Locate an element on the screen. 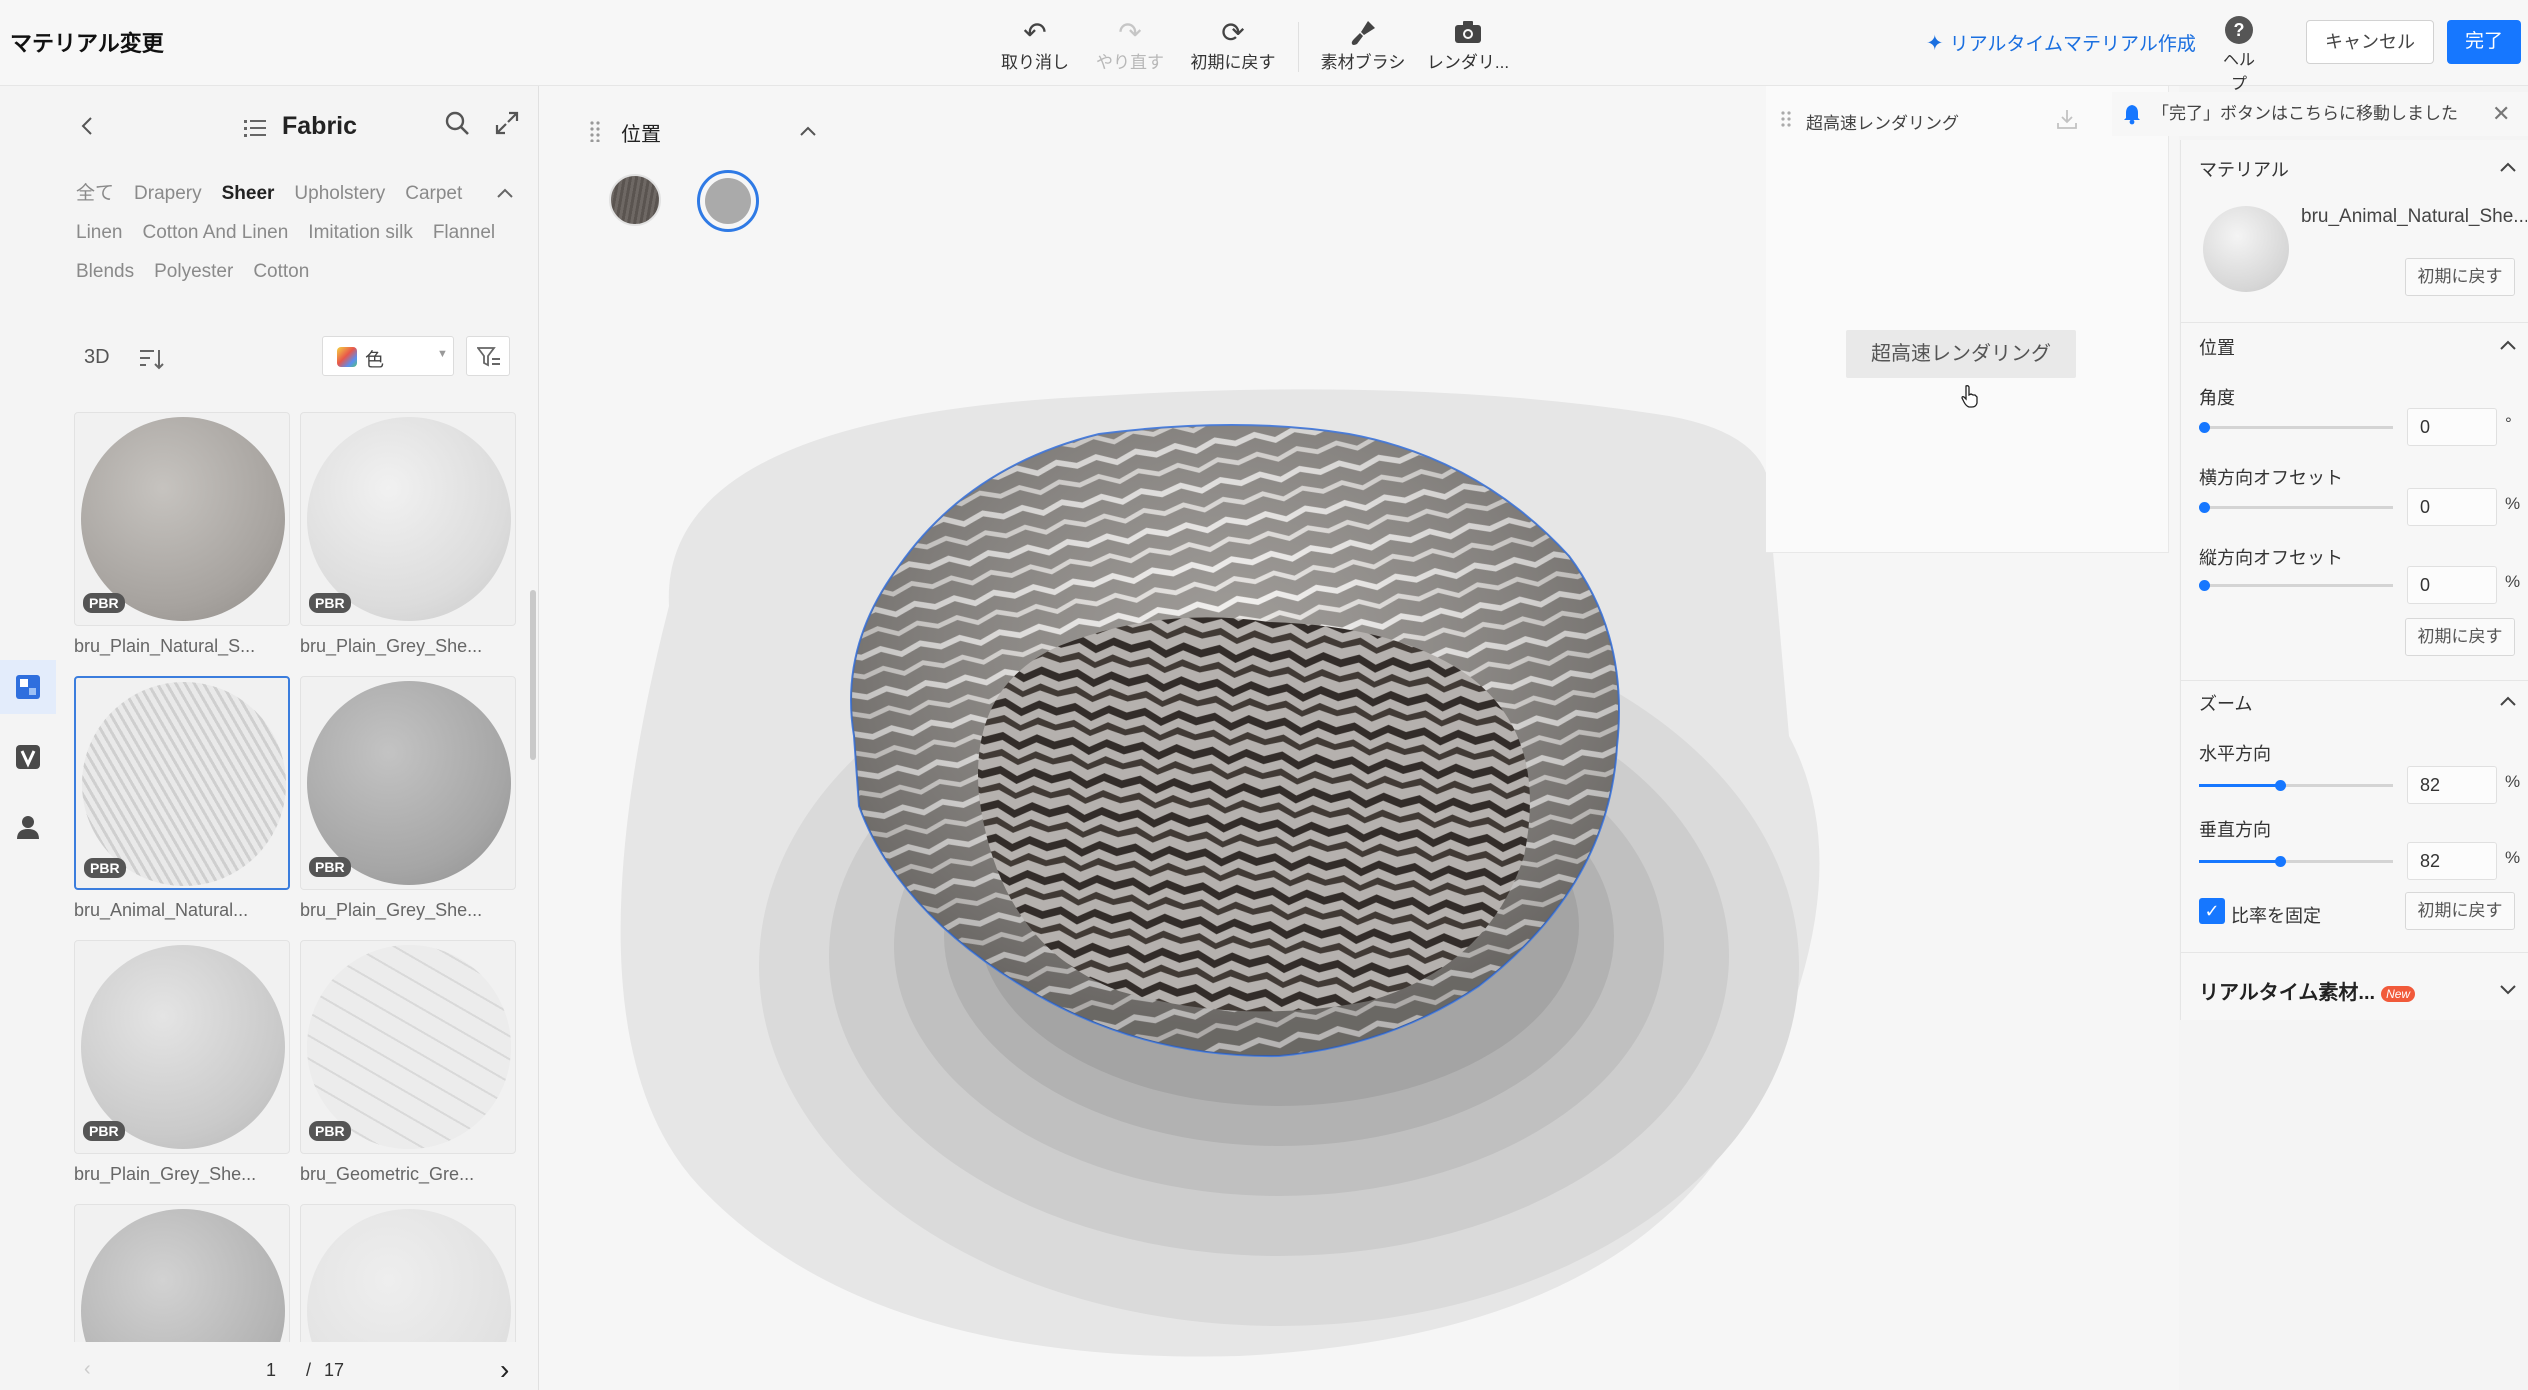 The height and width of the screenshot is (1390, 2528). zoom-vertical-unit: % is located at coordinates (2513, 857).